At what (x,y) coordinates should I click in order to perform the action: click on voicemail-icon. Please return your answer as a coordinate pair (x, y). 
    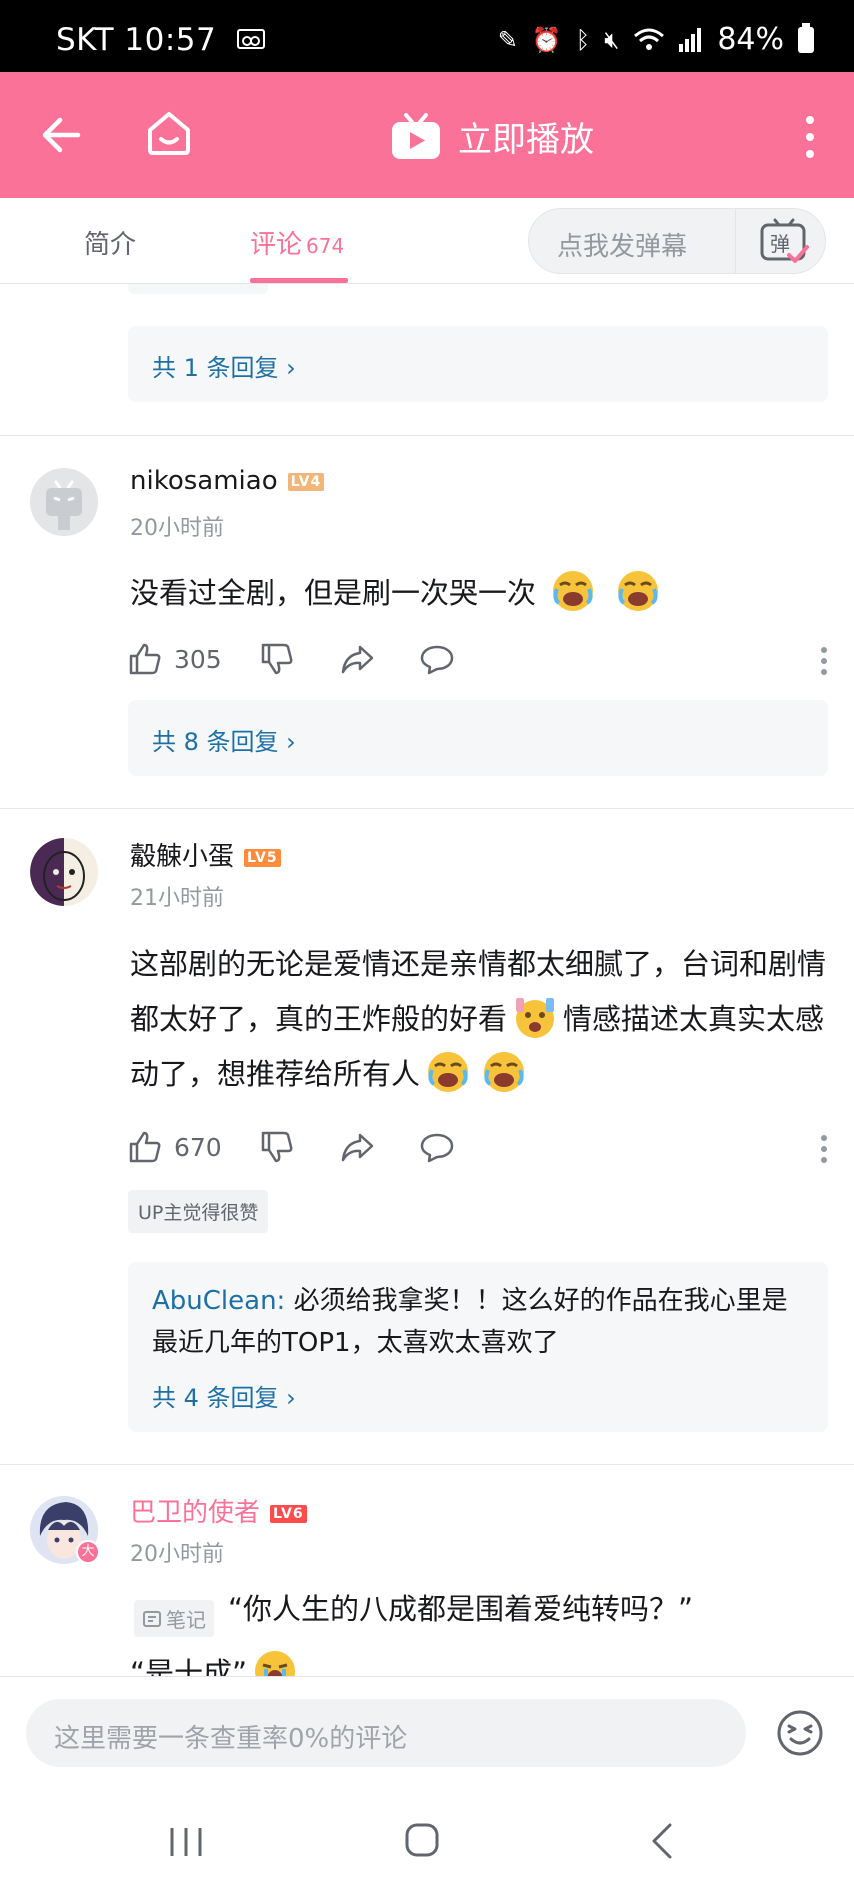
    Looking at the image, I should click on (250, 39).